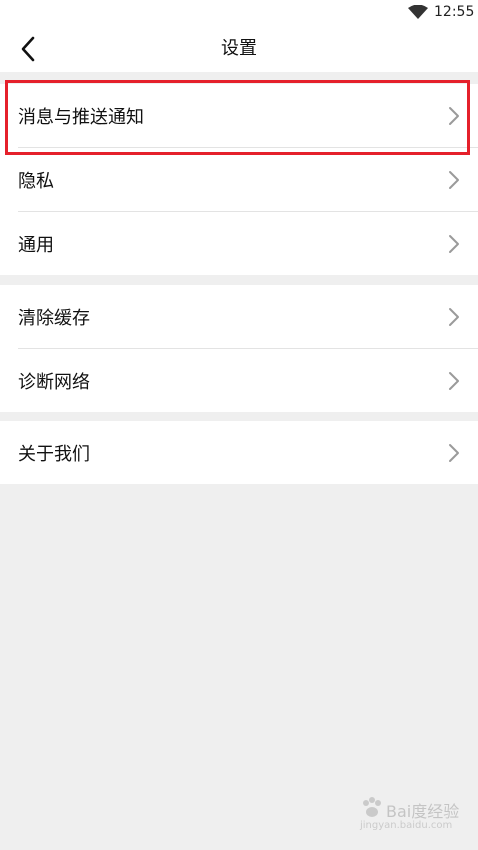 The height and width of the screenshot is (850, 478). I want to click on watermark-text: Bai度经验, so click(423, 811).